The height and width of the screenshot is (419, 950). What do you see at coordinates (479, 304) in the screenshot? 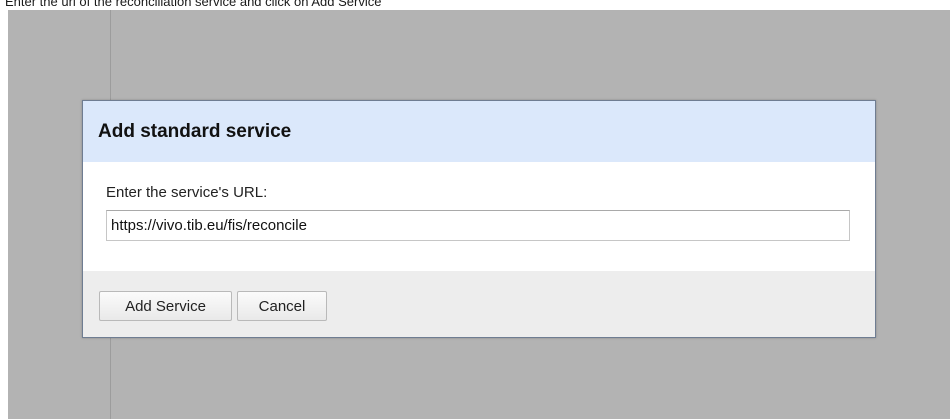
I see `dialog-footer: Add Service Cancel` at bounding box center [479, 304].